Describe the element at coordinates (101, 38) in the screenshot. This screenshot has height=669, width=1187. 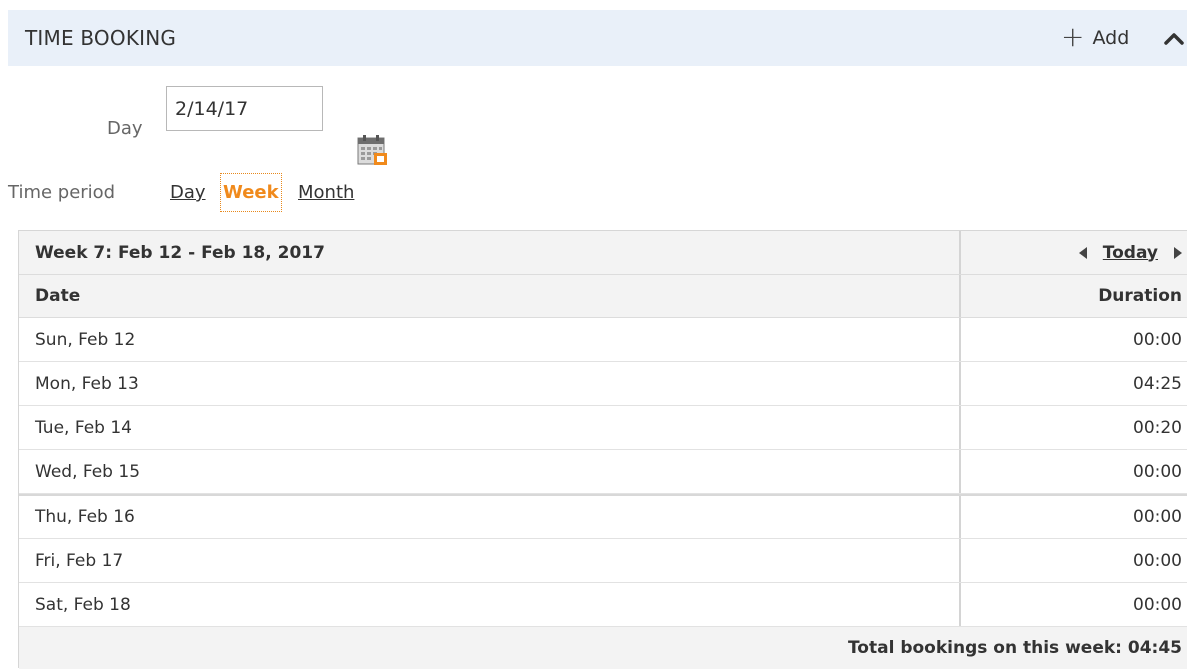
I see `panel-title: TIME BOOKING` at that location.